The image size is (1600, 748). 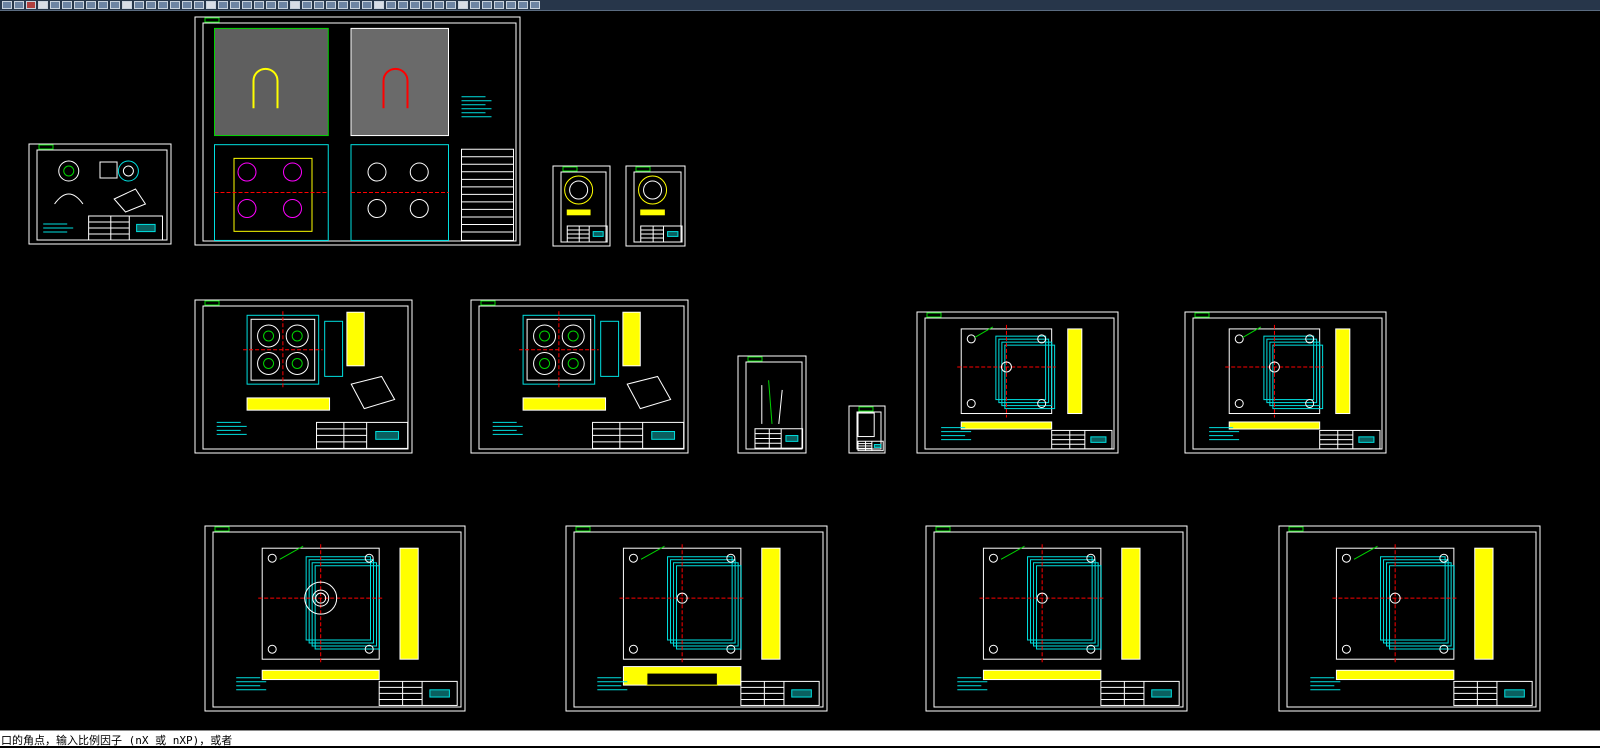 I want to click on core-insert-drawing, so click(x=579, y=376).